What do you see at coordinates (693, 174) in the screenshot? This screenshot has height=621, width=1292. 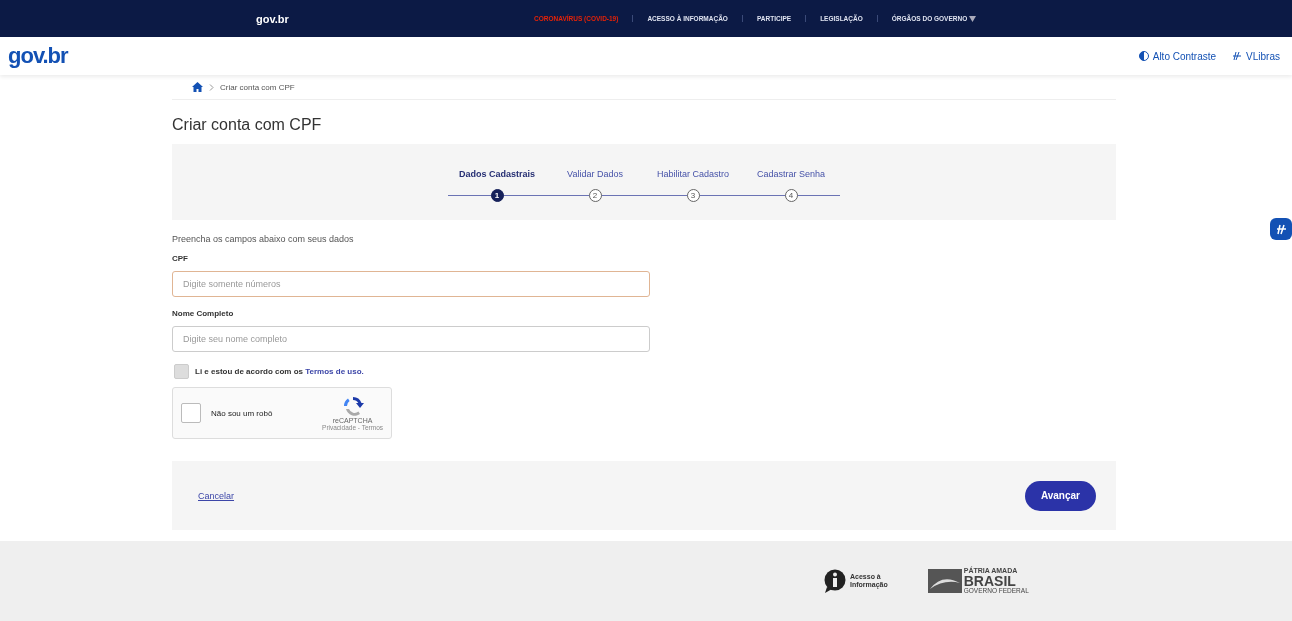 I see `step-label: Habilitar Cadastro` at bounding box center [693, 174].